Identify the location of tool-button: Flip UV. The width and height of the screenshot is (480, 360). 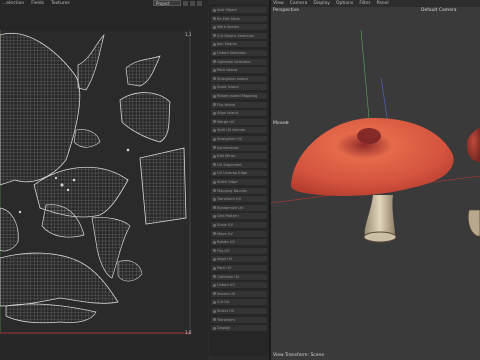
(239, 250).